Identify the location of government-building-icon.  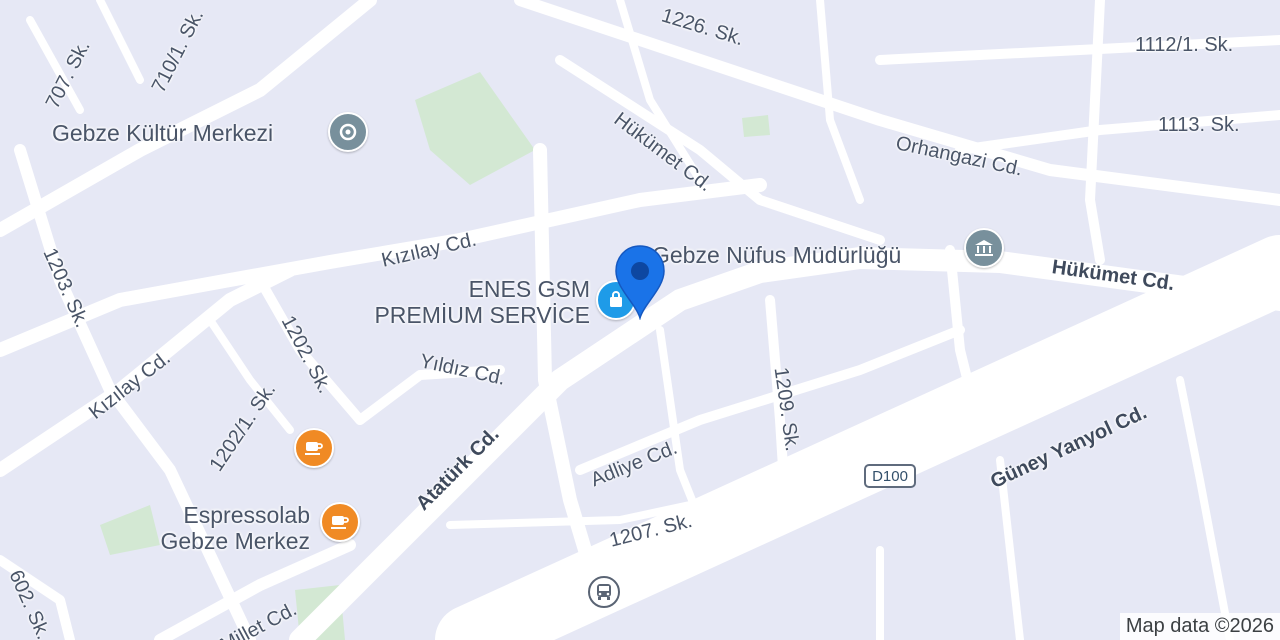
(984, 248).